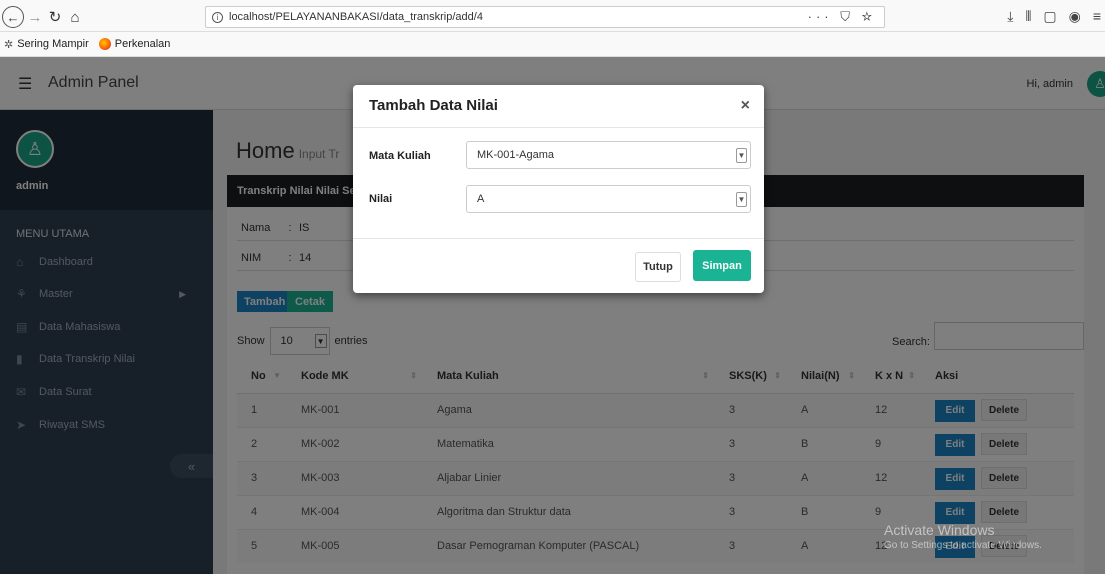  I want to click on toolbar-icons: ⤓ ⫴ ▢ ◉ ≡, so click(1054, 16).